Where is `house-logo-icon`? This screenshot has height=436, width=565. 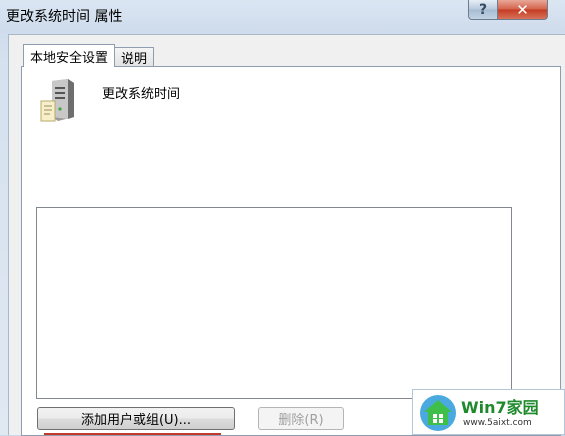
house-logo-icon is located at coordinates (438, 413).